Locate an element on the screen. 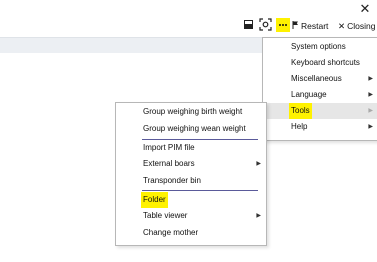 The image size is (377, 262). menu-item-label: Tools is located at coordinates (300, 111).